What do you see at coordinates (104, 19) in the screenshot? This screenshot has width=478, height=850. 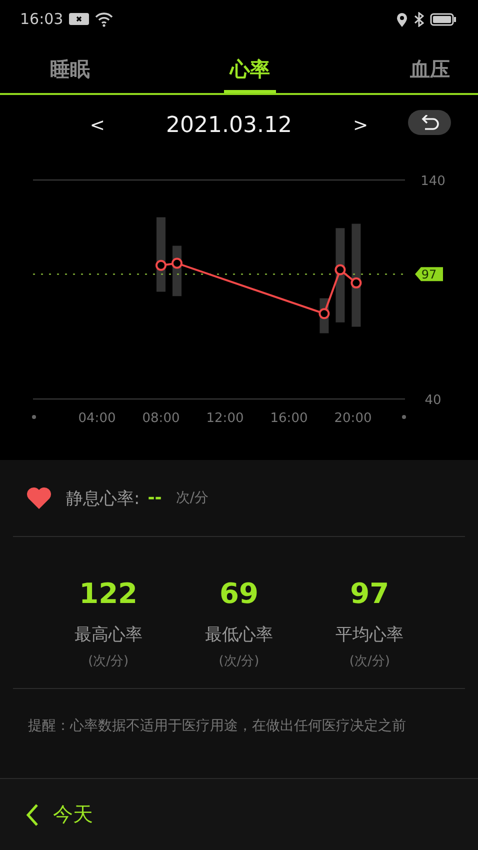 I see `wifi-icon` at bounding box center [104, 19].